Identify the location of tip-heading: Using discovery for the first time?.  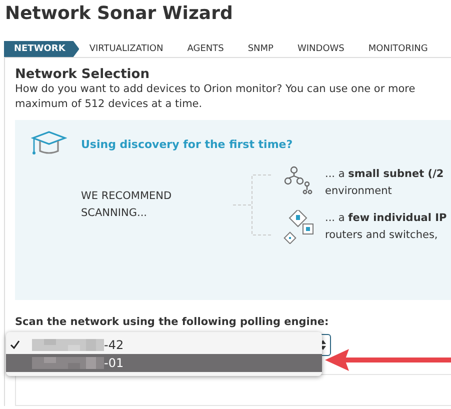
(187, 144).